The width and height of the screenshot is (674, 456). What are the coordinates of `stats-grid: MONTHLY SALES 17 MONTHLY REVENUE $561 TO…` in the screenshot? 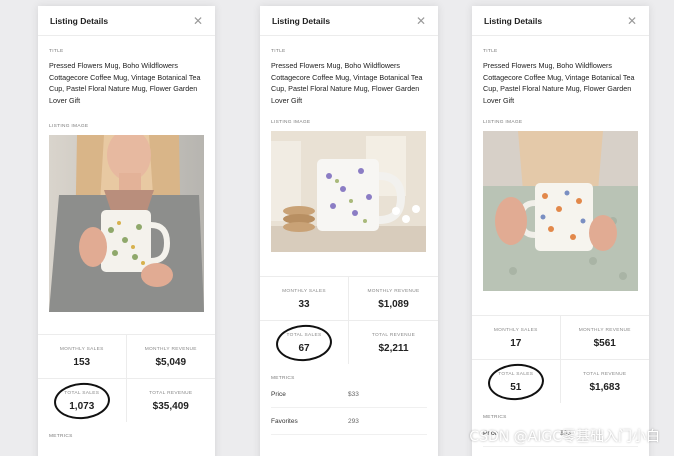 It's located at (560, 359).